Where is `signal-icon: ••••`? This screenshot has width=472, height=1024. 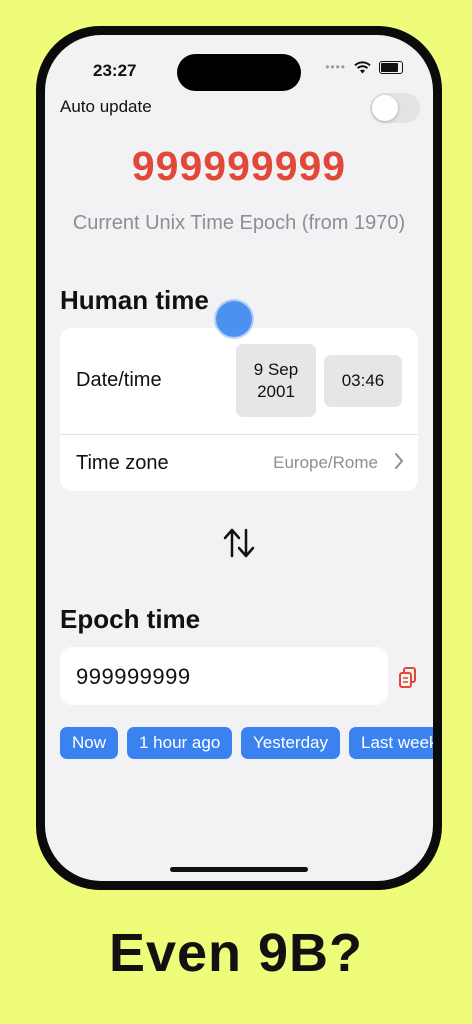
signal-icon: •••• is located at coordinates (335, 67).